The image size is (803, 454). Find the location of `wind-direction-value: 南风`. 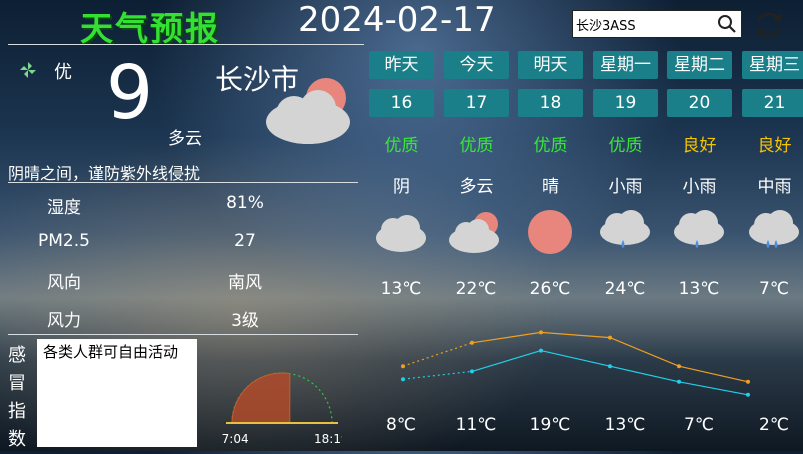

wind-direction-value: 南风 is located at coordinates (245, 283).